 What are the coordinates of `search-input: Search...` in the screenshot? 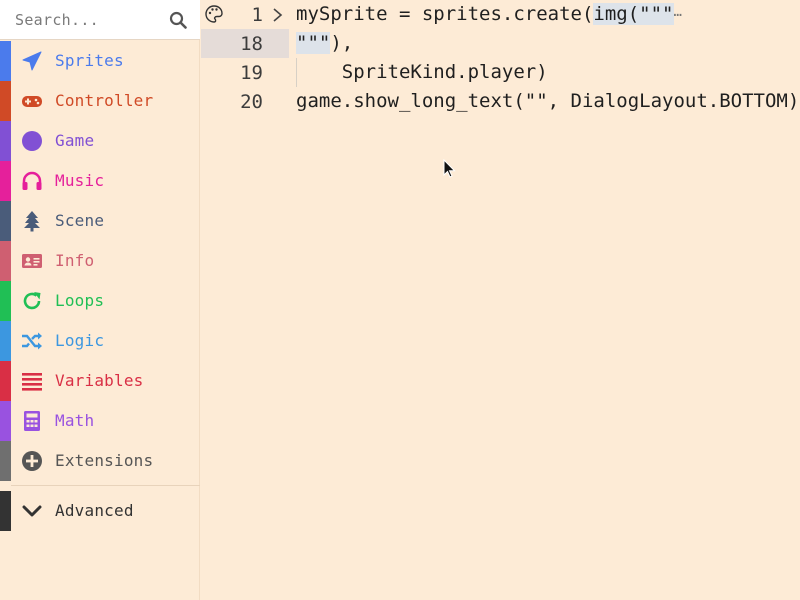 It's located at (57, 20).